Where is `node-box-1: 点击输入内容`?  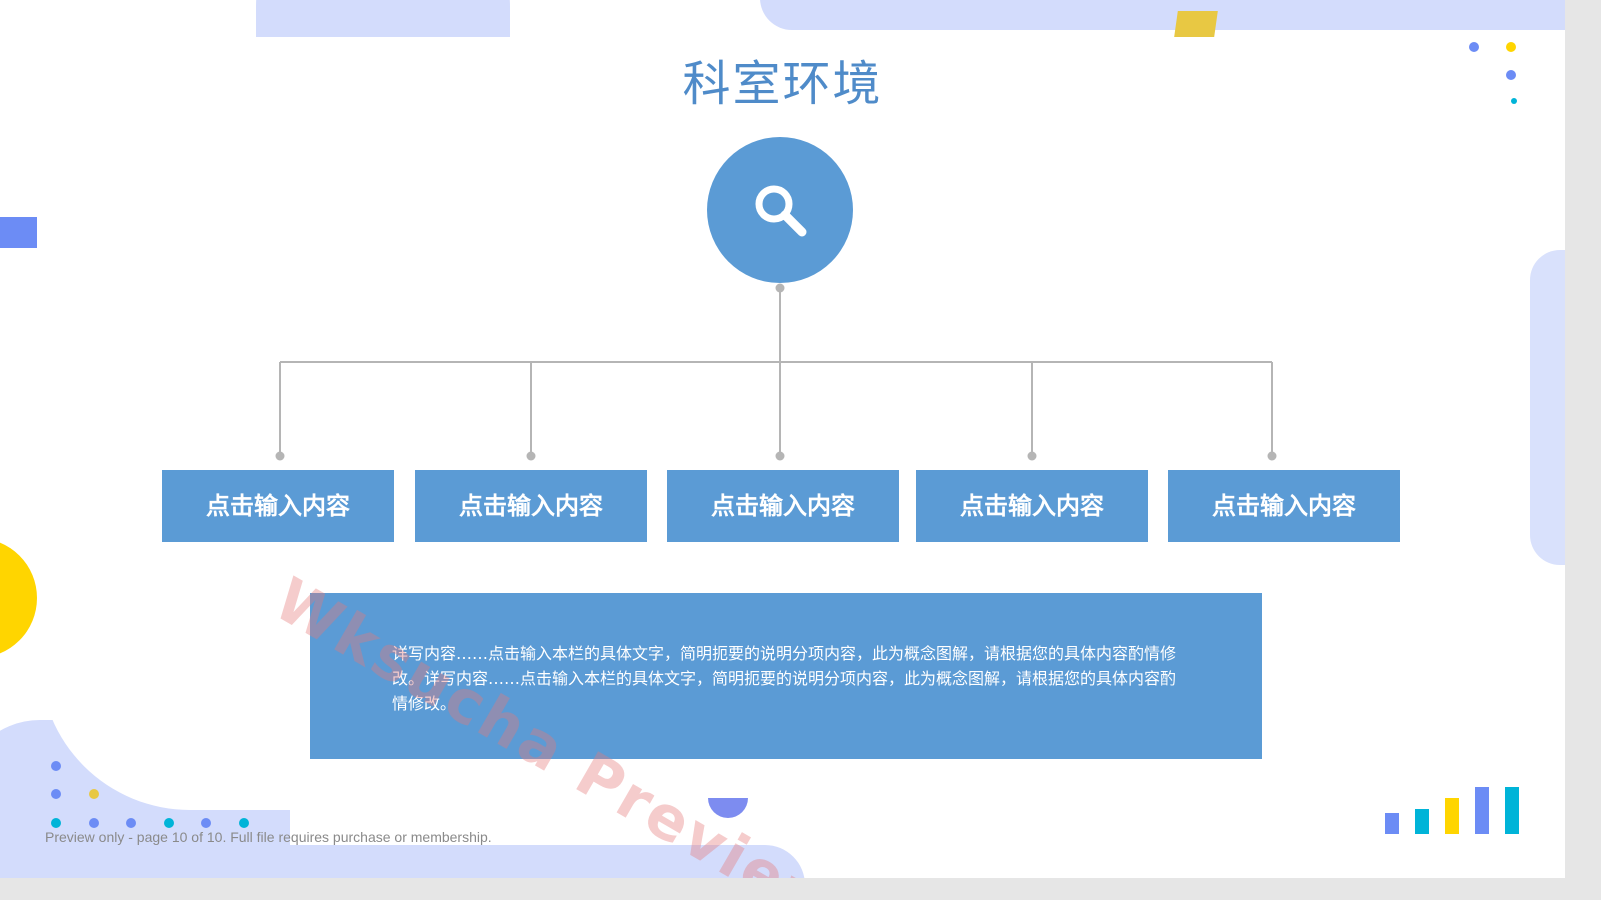 node-box-1: 点击输入内容 is located at coordinates (278, 506).